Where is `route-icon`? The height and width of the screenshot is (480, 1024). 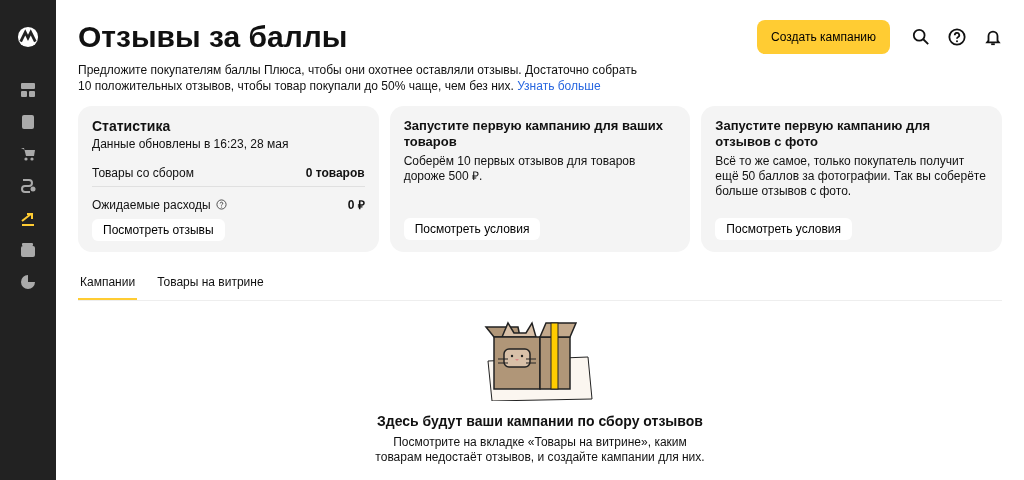 route-icon is located at coordinates (28, 186).